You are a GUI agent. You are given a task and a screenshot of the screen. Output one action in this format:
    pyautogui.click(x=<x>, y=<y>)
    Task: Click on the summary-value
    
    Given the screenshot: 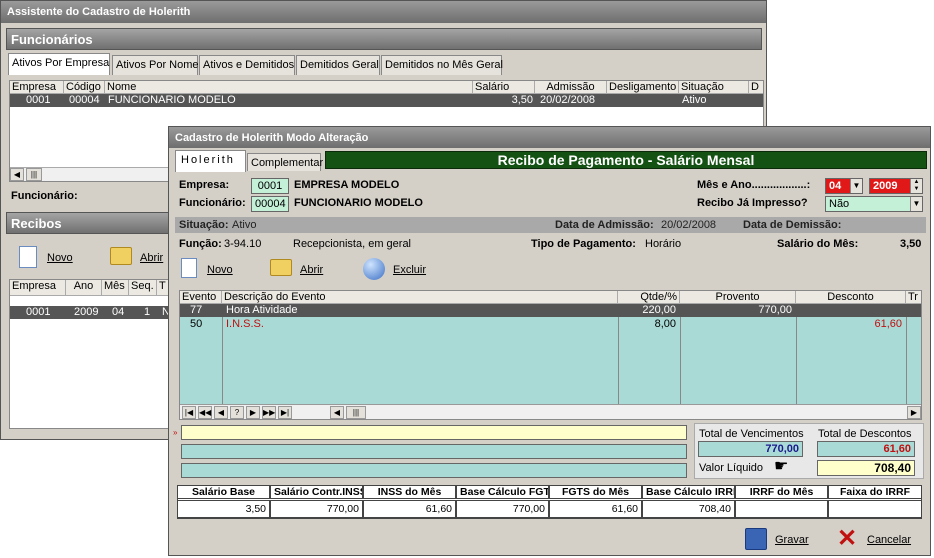 What is the action you would take?
    pyautogui.click(x=781, y=509)
    